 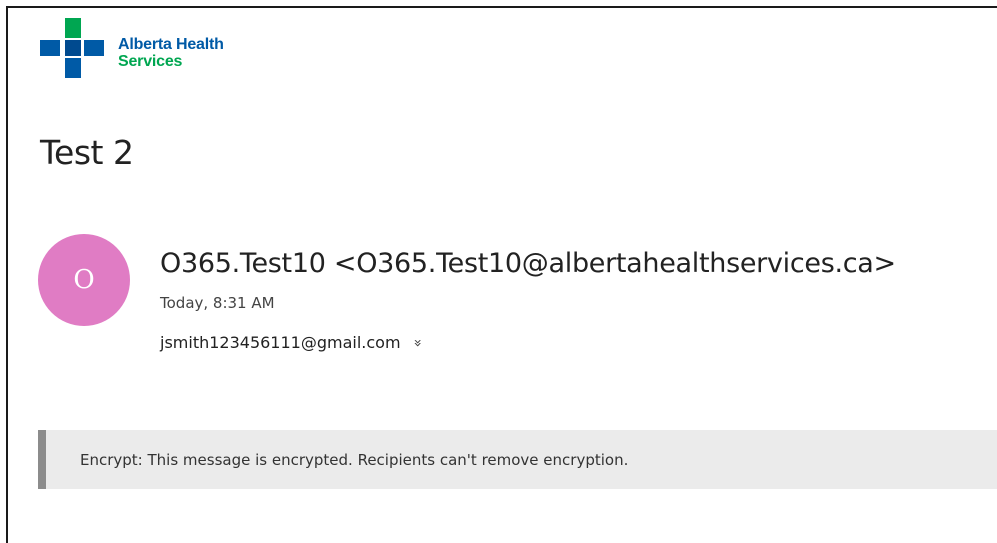 I want to click on ahs-wordmark: Alberta Health Services, so click(x=171, y=53).